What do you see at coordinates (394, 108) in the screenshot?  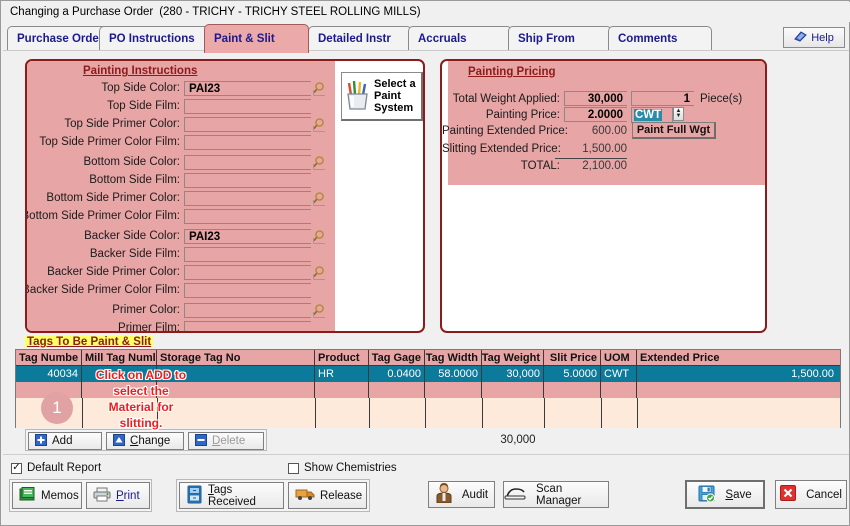 I see `paint-system-line3: System` at bounding box center [394, 108].